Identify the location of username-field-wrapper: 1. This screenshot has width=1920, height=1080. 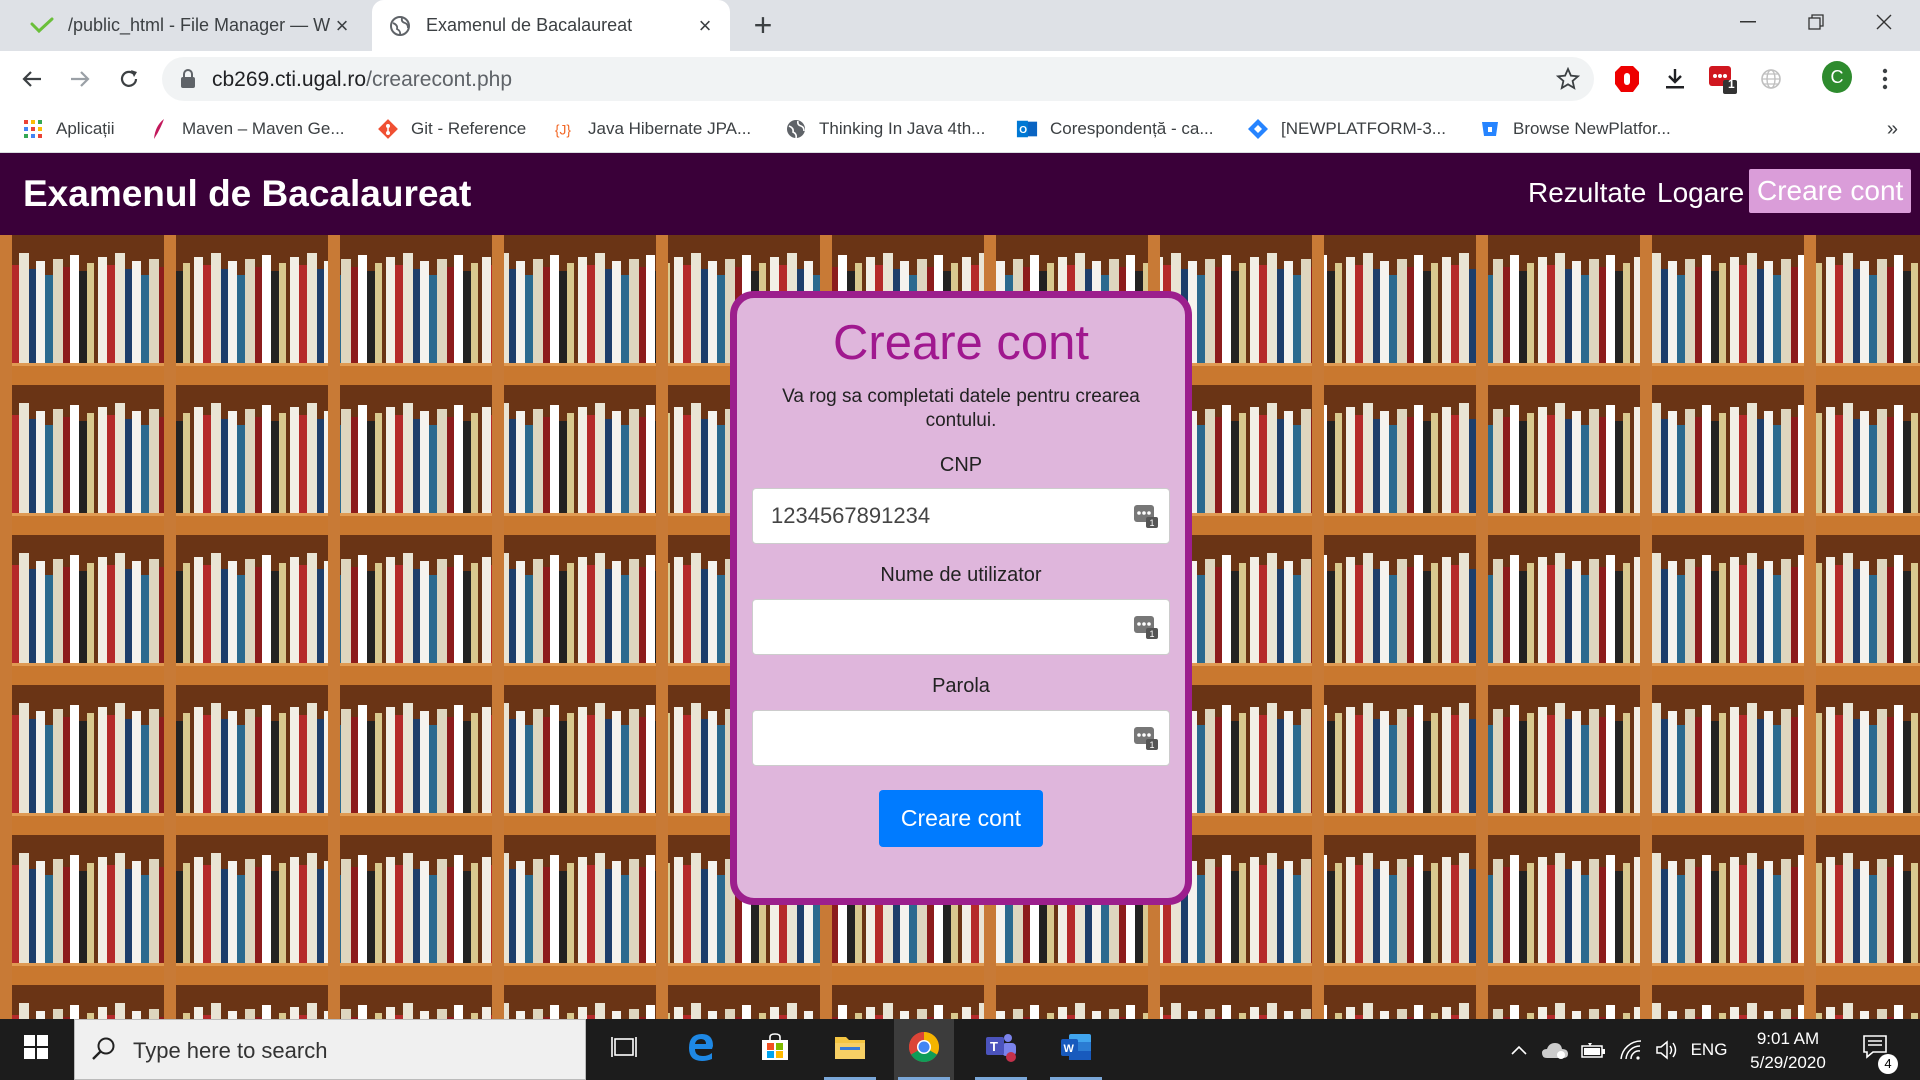
(961, 627).